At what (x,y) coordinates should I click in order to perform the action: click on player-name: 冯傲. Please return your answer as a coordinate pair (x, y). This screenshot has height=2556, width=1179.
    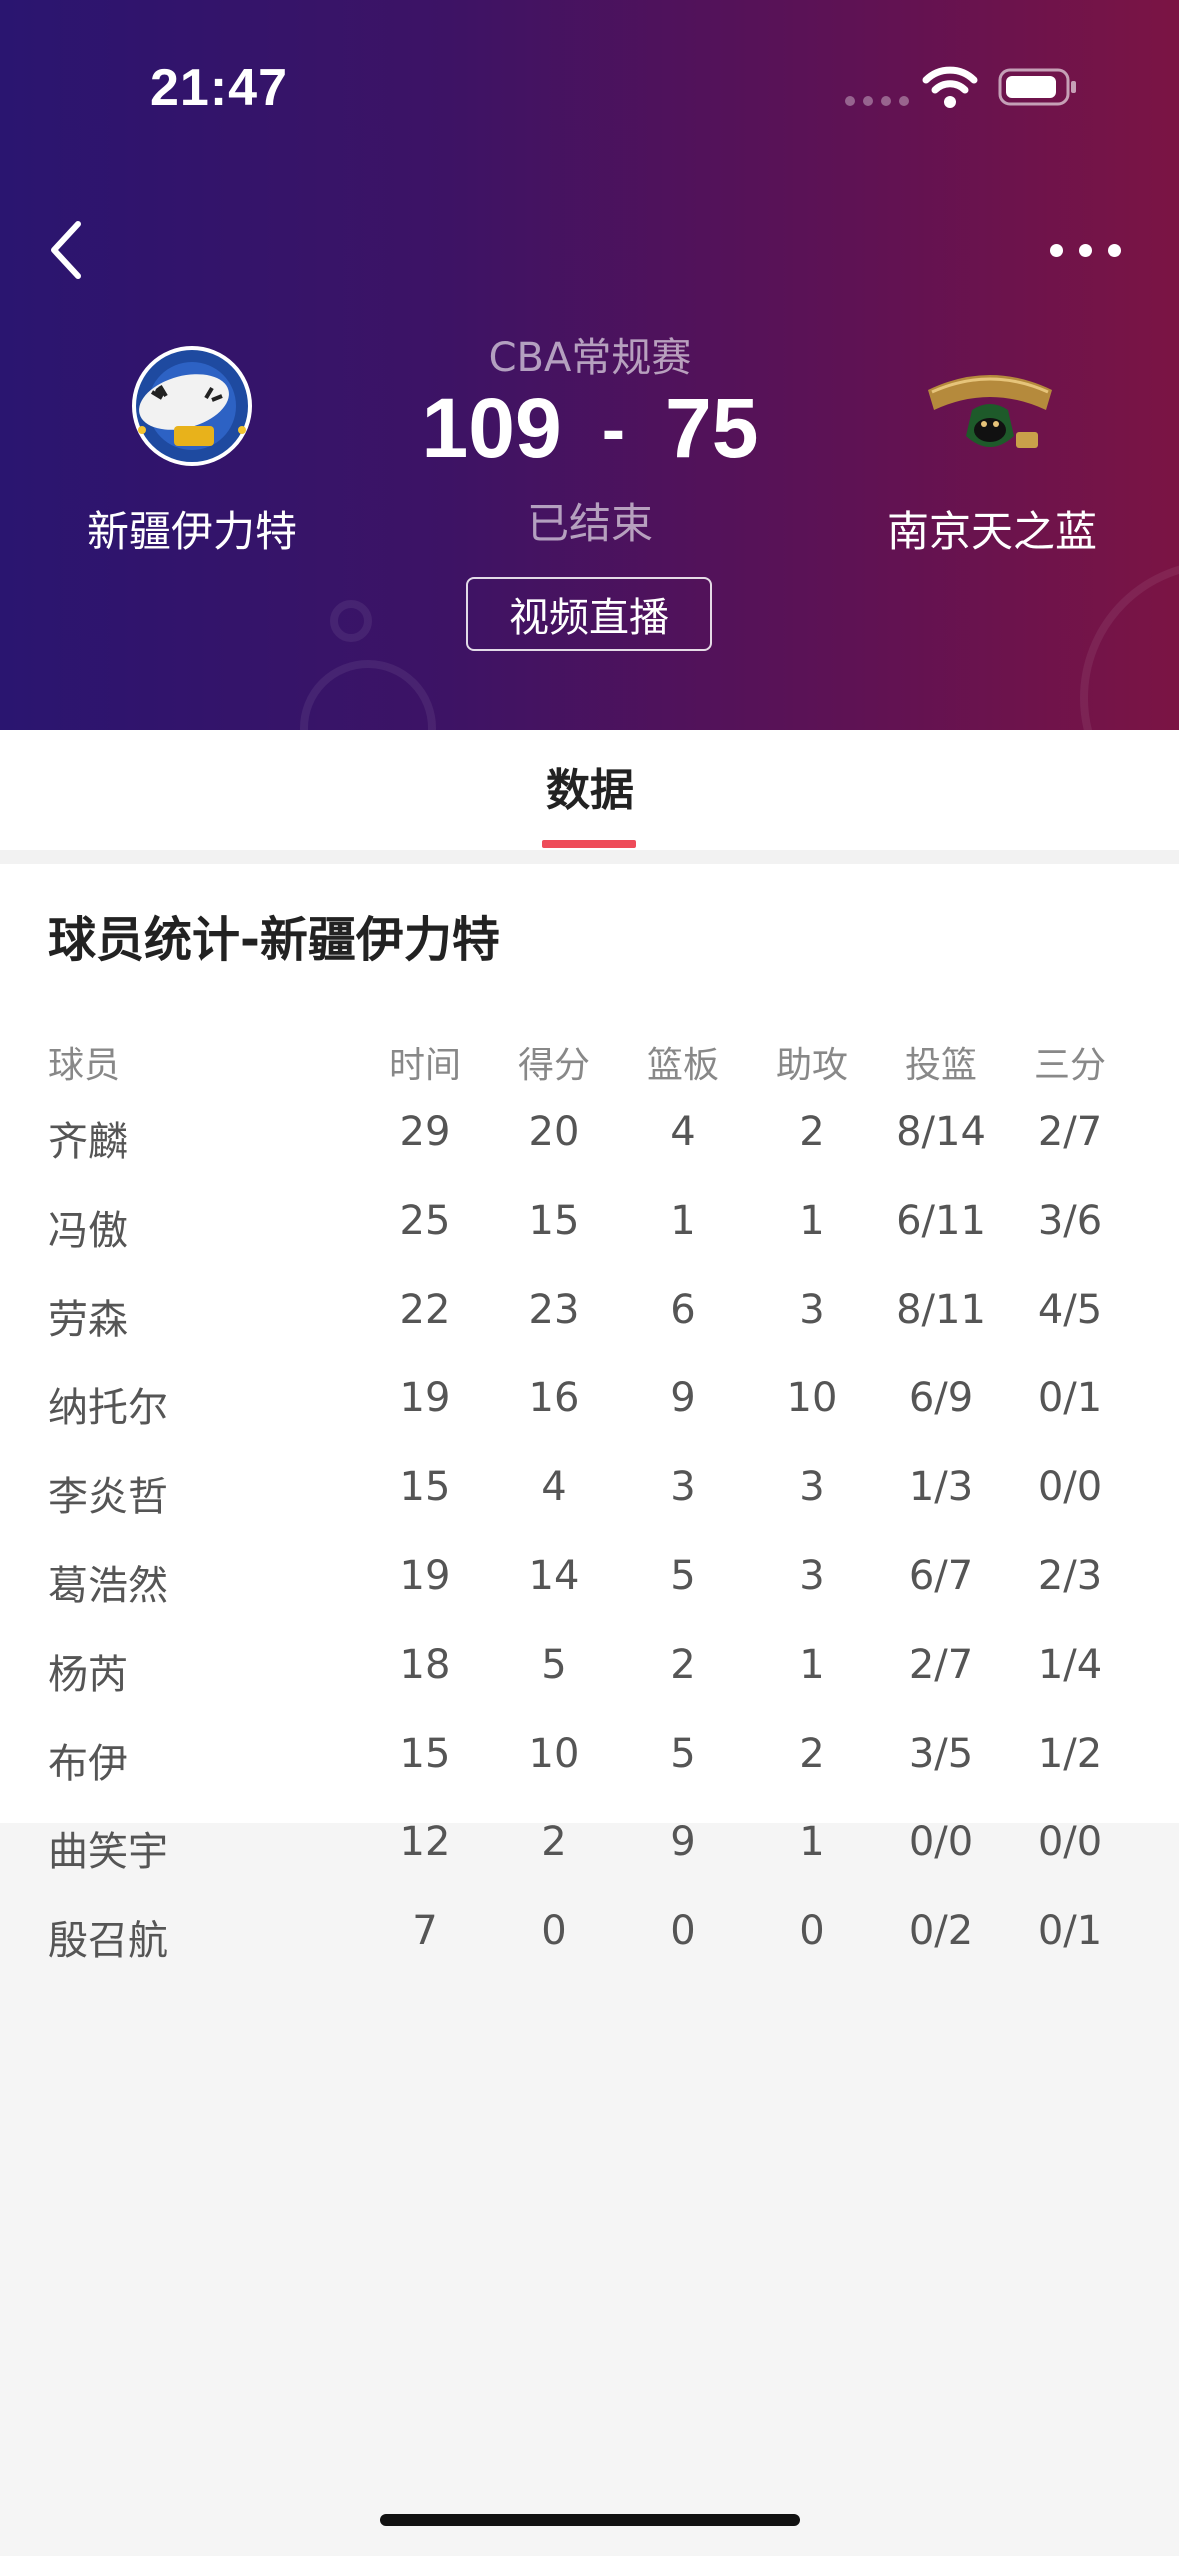
    Looking at the image, I should click on (198, 1227).